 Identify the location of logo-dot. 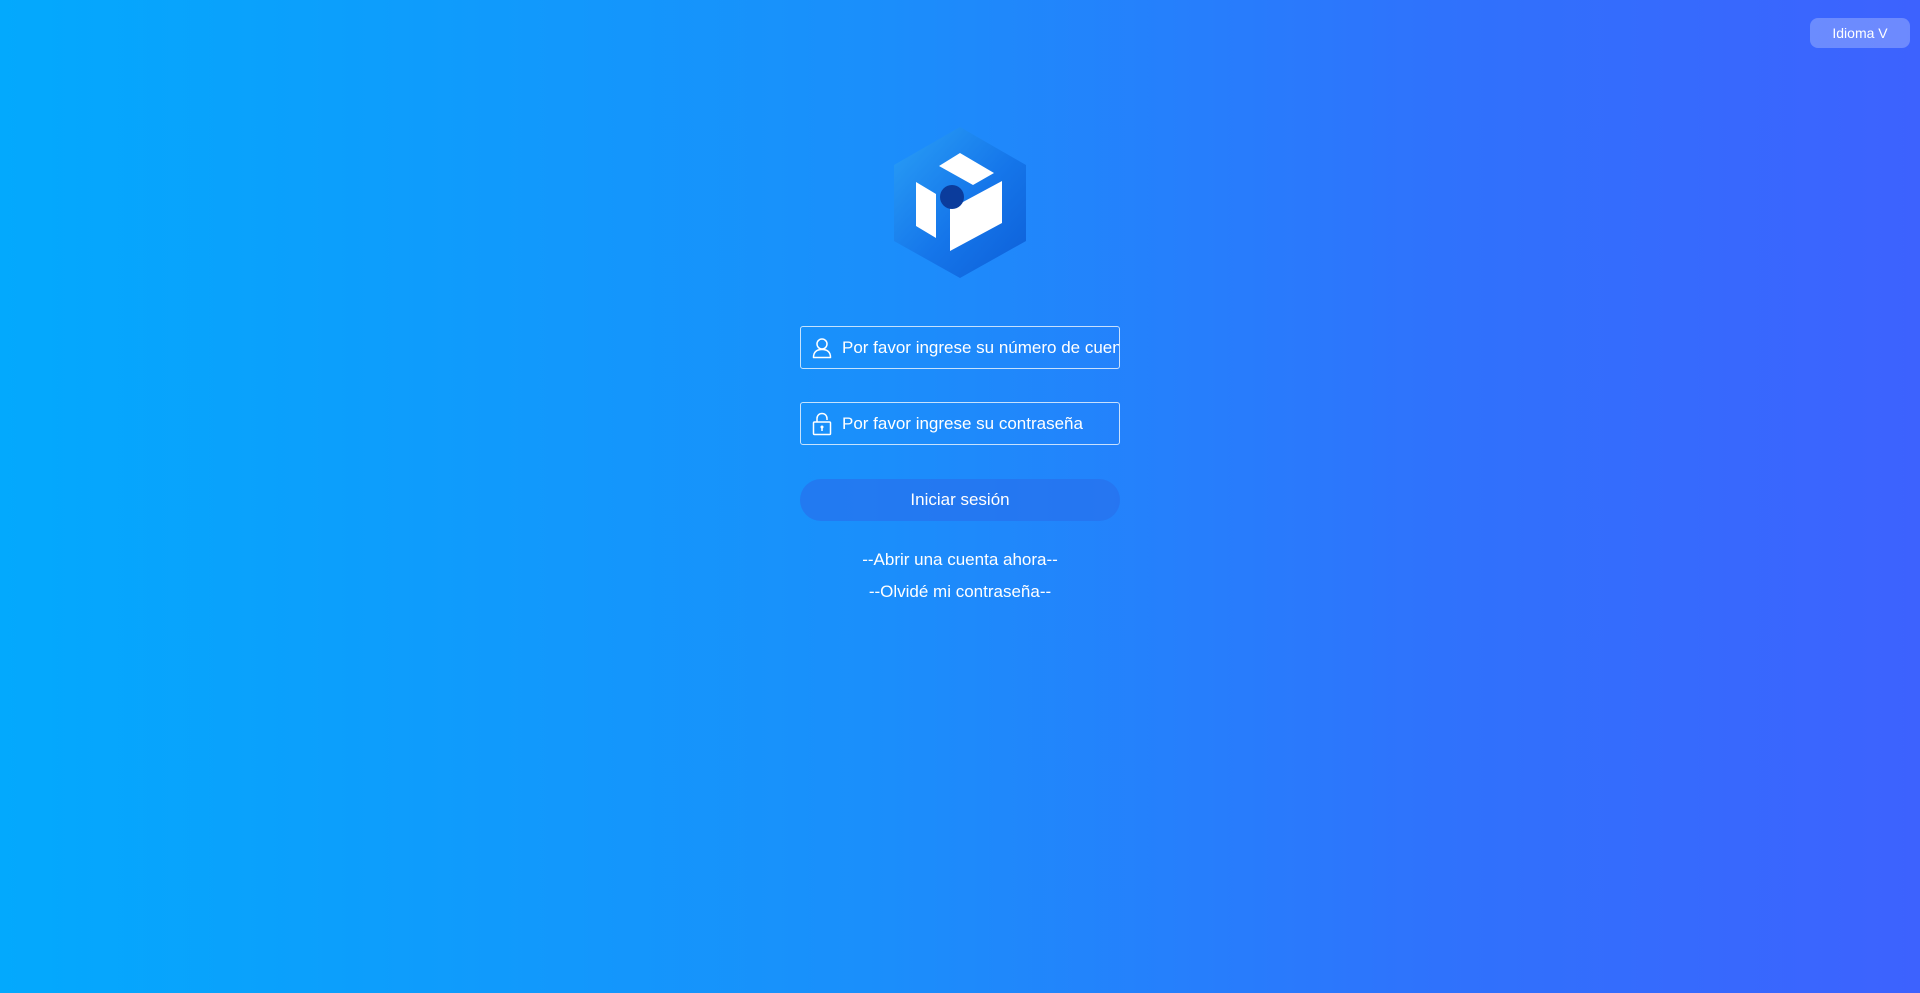
(952, 197).